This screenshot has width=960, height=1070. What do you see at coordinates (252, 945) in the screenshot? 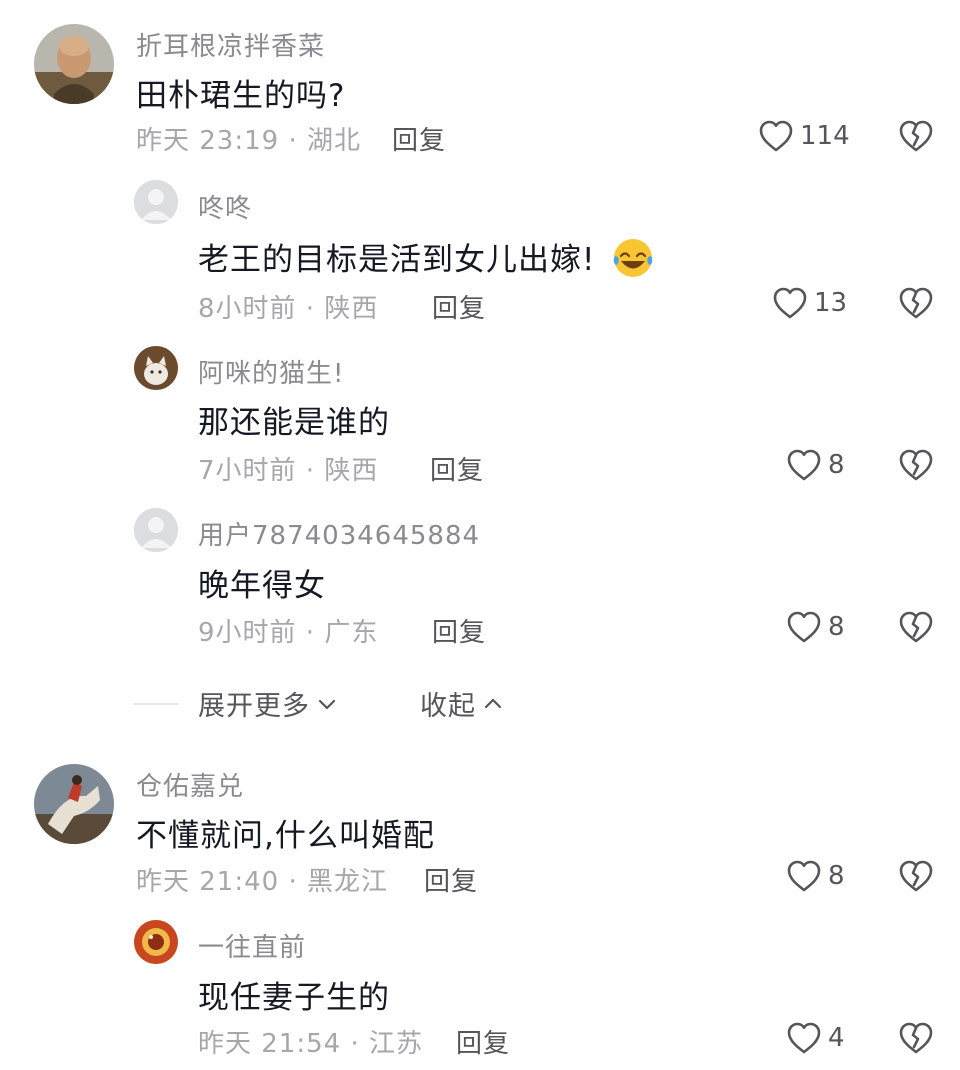
I see `comment-username: 一往直前` at bounding box center [252, 945].